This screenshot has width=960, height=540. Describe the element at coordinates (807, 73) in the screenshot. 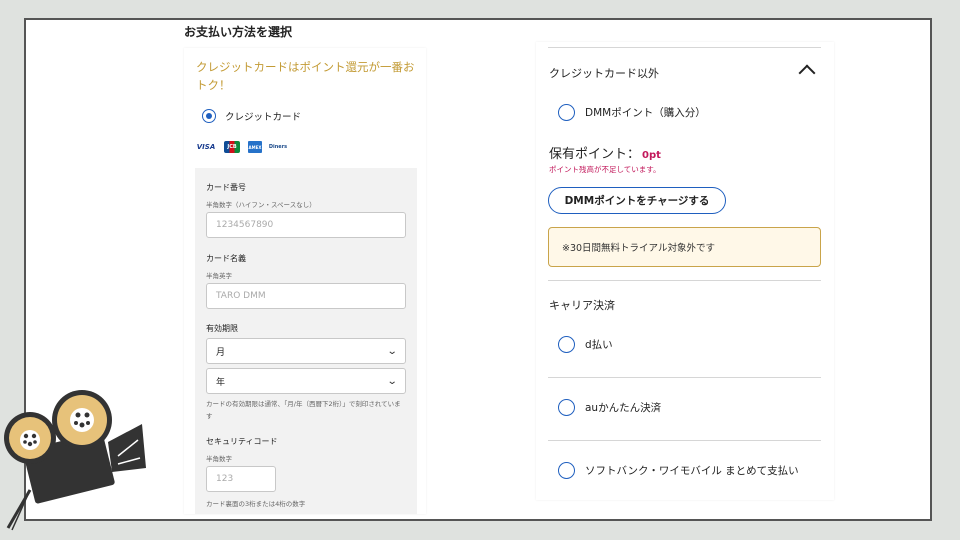

I see `chevron-up-icon` at that location.